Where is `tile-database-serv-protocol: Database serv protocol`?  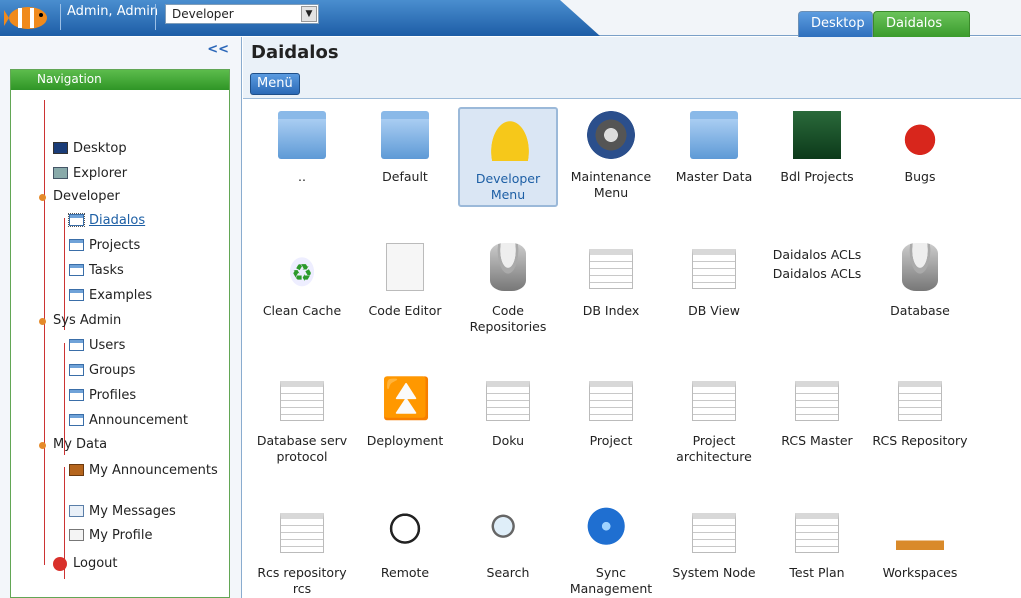 tile-database-serv-protocol: Database serv protocol is located at coordinates (302, 421).